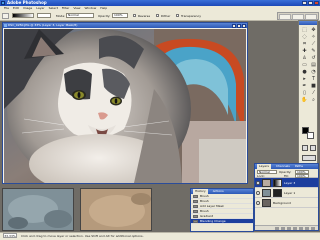 The height and width of the screenshot is (240, 320). Describe the element at coordinates (313, 37) in the screenshot. I see `magic-wand-tool-icon: ✧` at that location.